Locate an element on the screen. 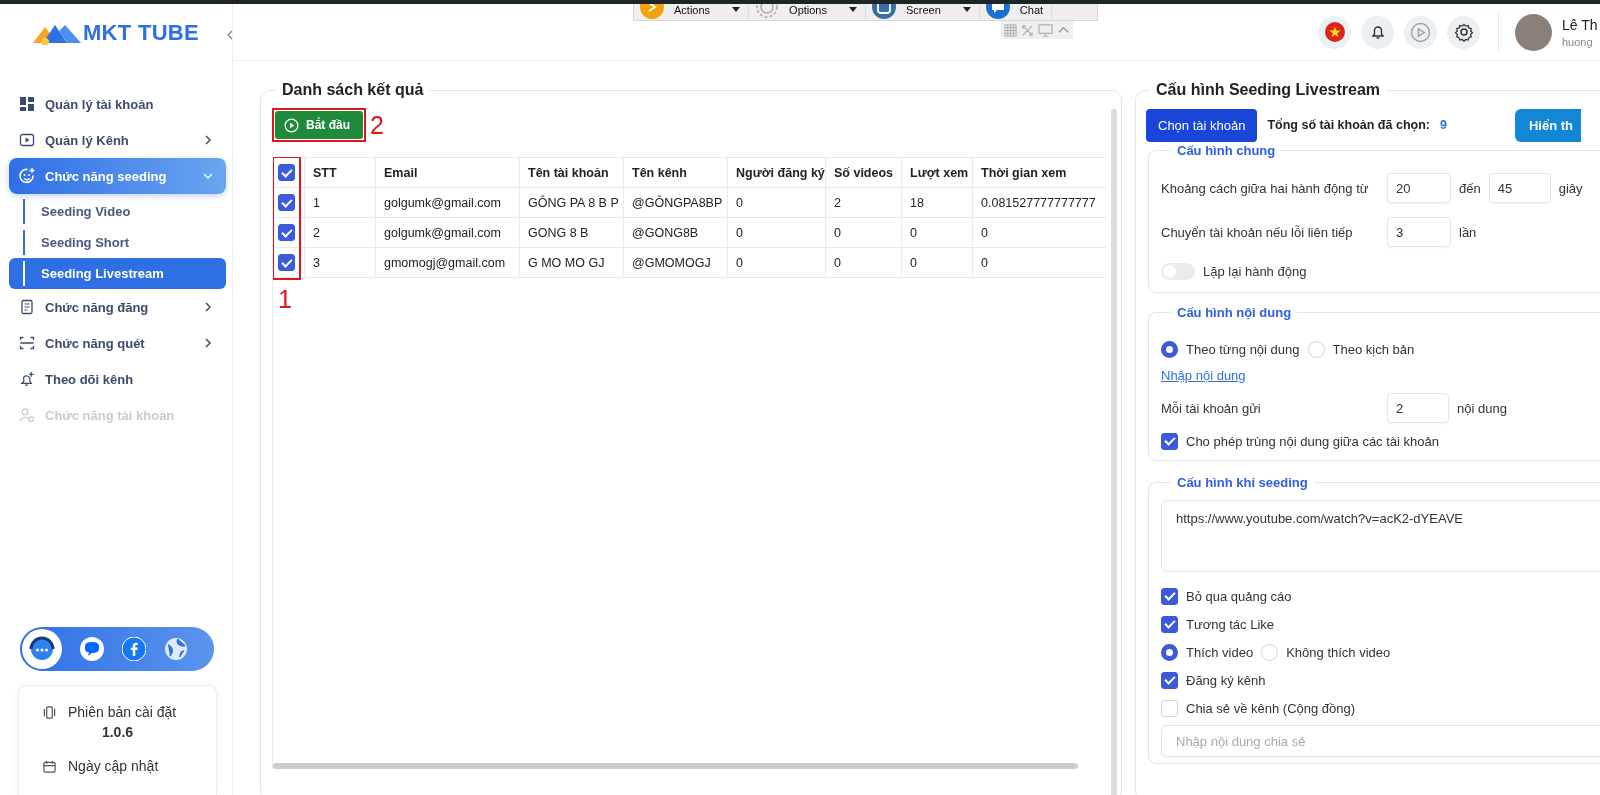  unit-label: đến is located at coordinates (1470, 188).